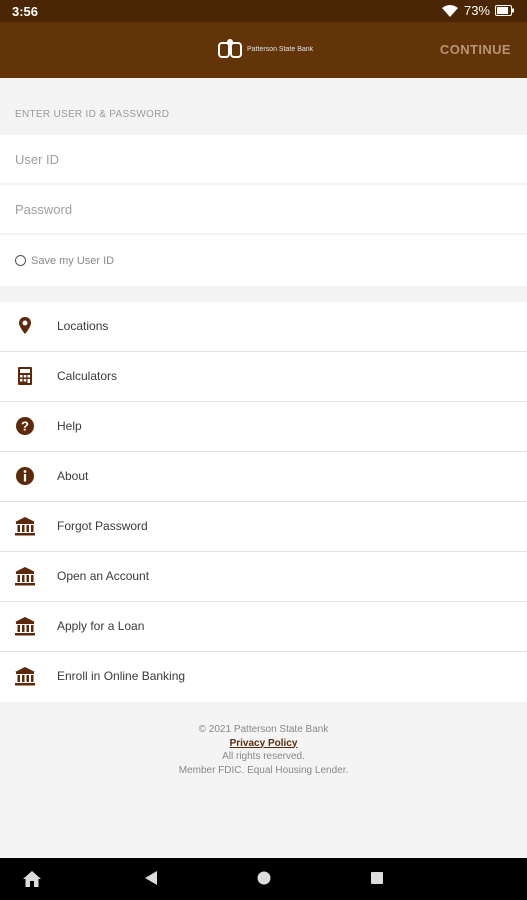 This screenshot has width=527, height=900. What do you see at coordinates (263, 11) in the screenshot?
I see `status-bar: 3:56 73%` at bounding box center [263, 11].